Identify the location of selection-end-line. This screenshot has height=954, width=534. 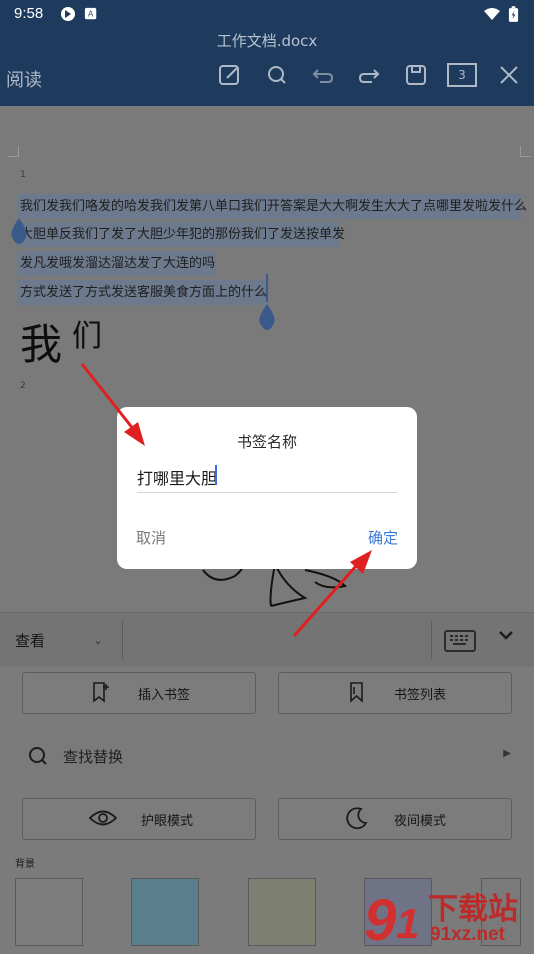
(267, 288).